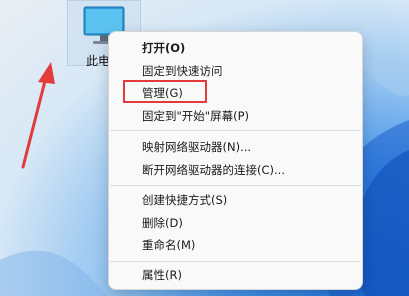  What do you see at coordinates (182, 71) in the screenshot?
I see `menu-item-pin-quick-access: 固定到快速访问` at bounding box center [182, 71].